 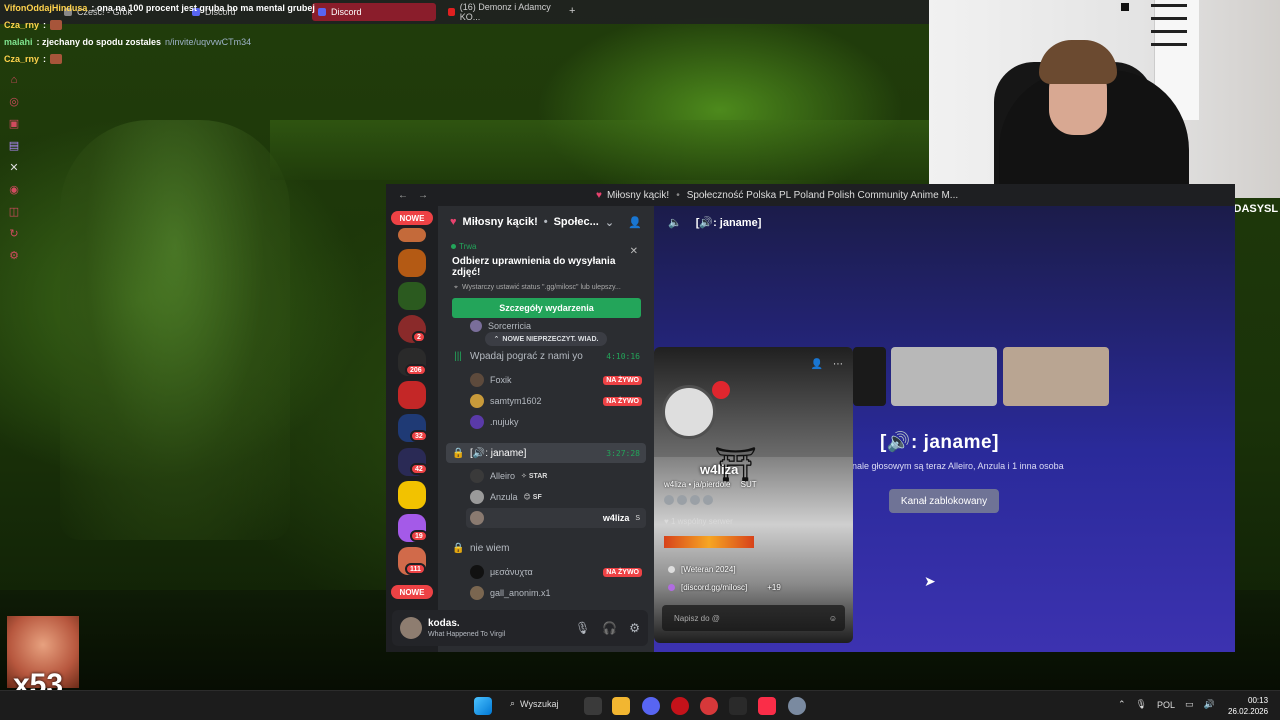 I want to click on channel-locked-button: Kanał zablokowany, so click(x=944, y=501).